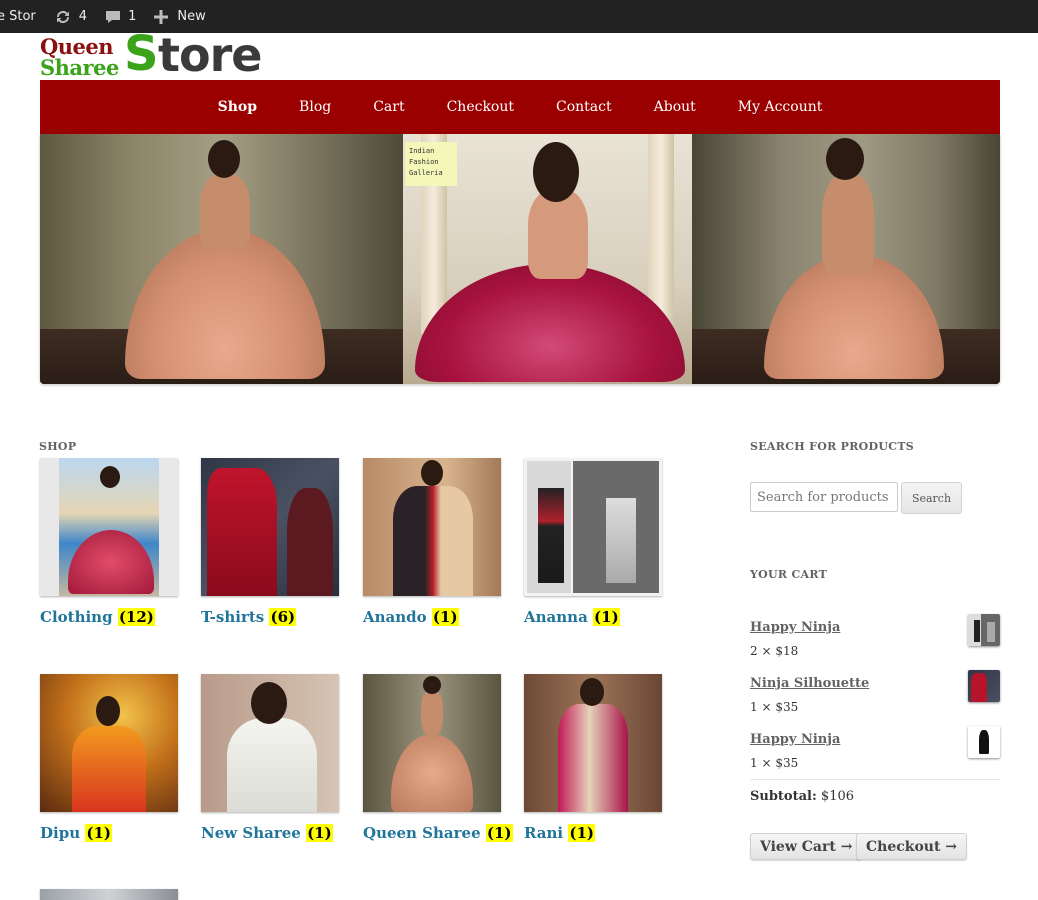  I want to click on banner-badge: Indian Fashion Galleria, so click(431, 164).